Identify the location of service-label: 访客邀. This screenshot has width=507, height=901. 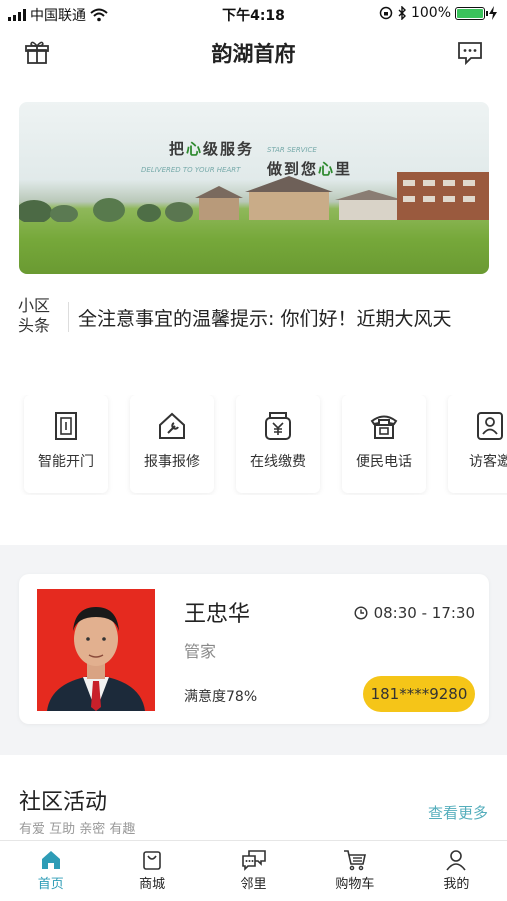
(488, 462).